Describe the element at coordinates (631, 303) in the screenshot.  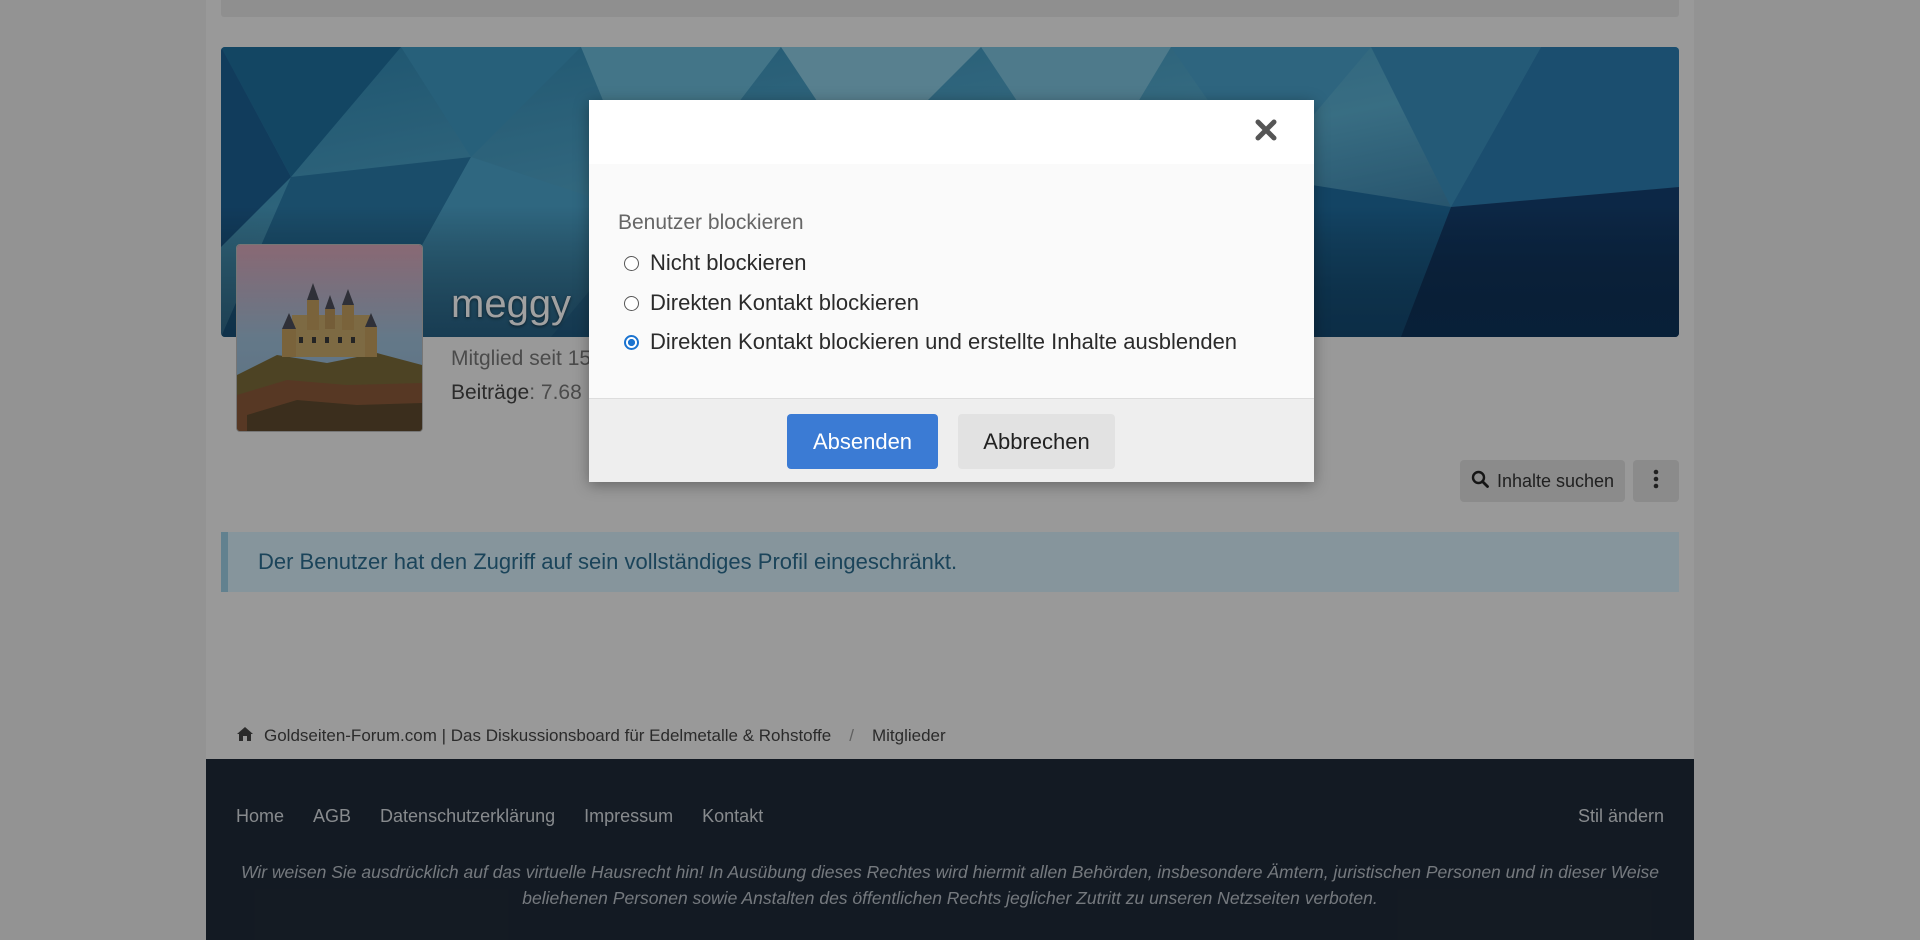
I see `radio-block-contact` at that location.